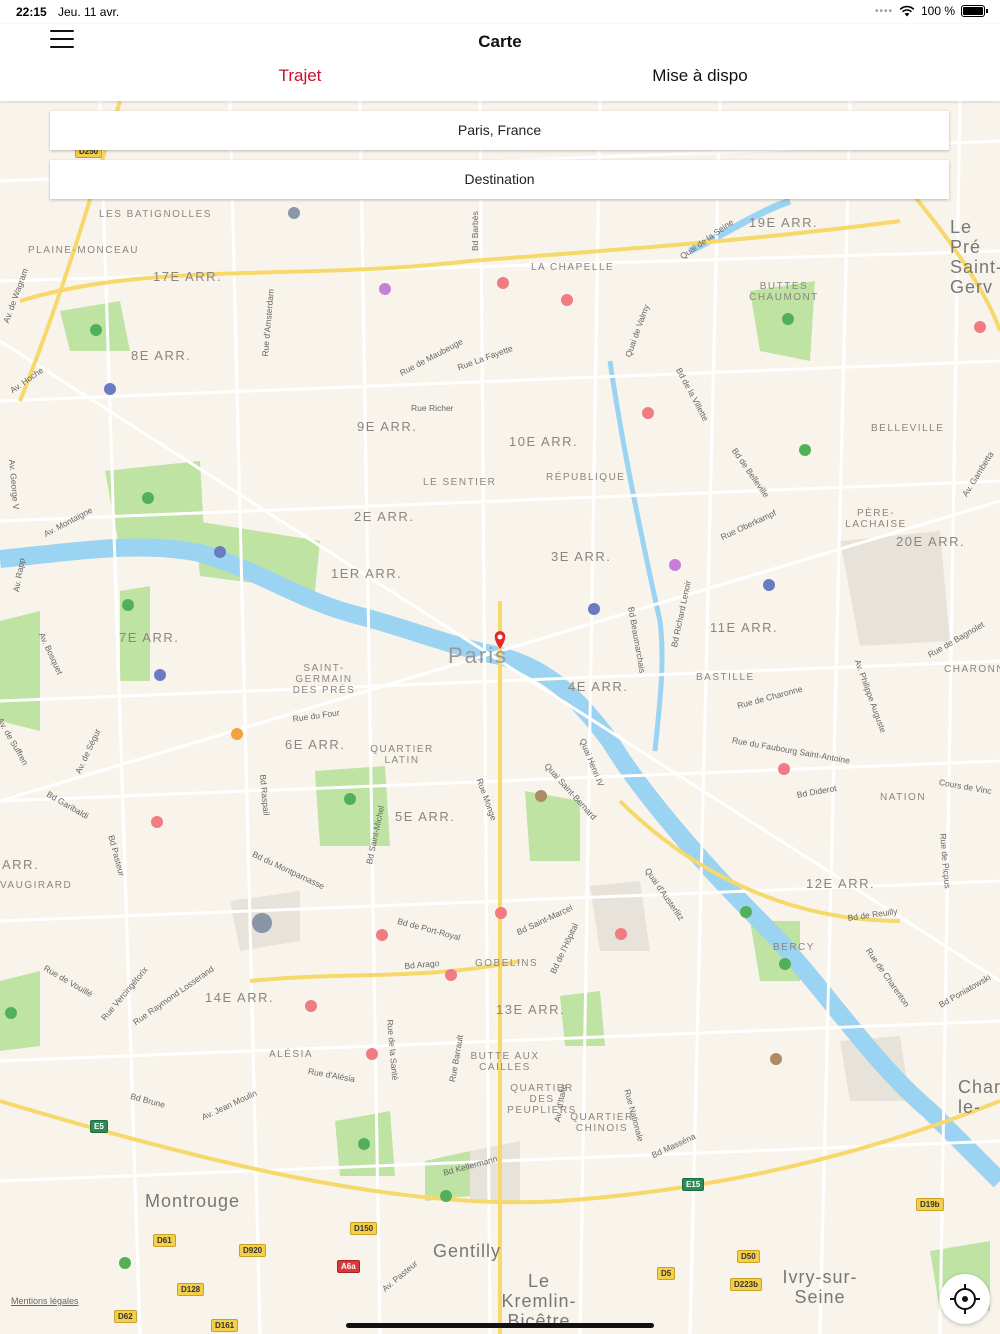 The image size is (1000, 1334). Describe the element at coordinates (500, 62) in the screenshot. I see `navigation-header: Carte Trajet Mise à dispo` at that location.